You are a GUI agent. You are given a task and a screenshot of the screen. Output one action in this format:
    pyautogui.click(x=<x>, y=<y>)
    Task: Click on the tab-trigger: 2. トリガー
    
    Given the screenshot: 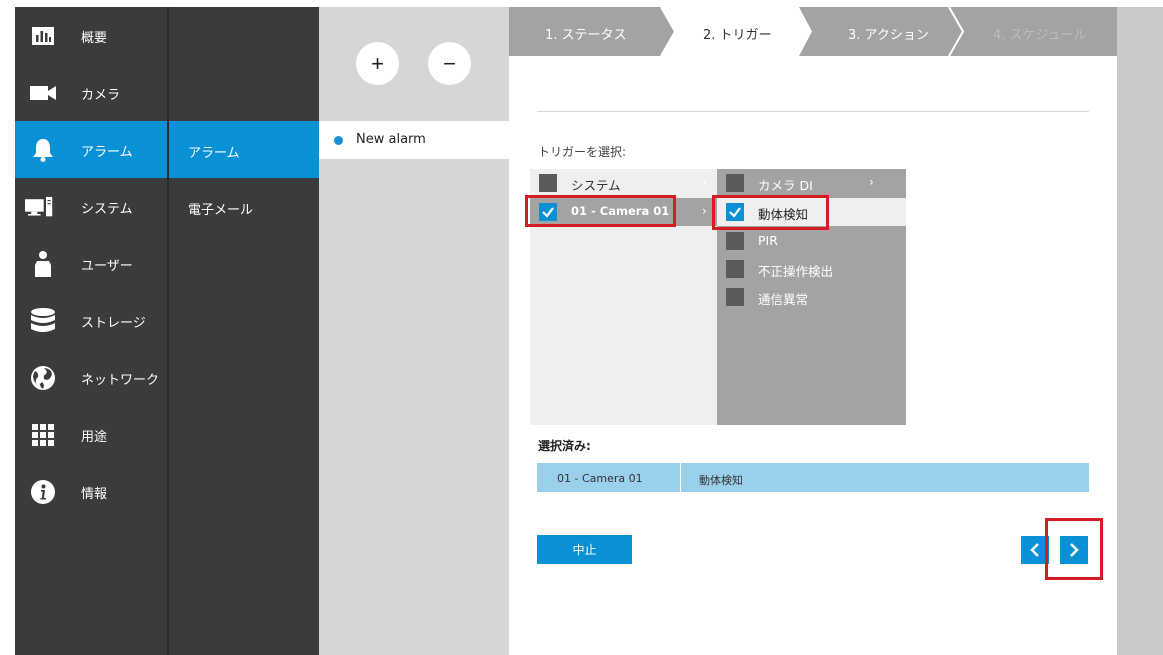 What is the action you would take?
    pyautogui.click(x=737, y=31)
    